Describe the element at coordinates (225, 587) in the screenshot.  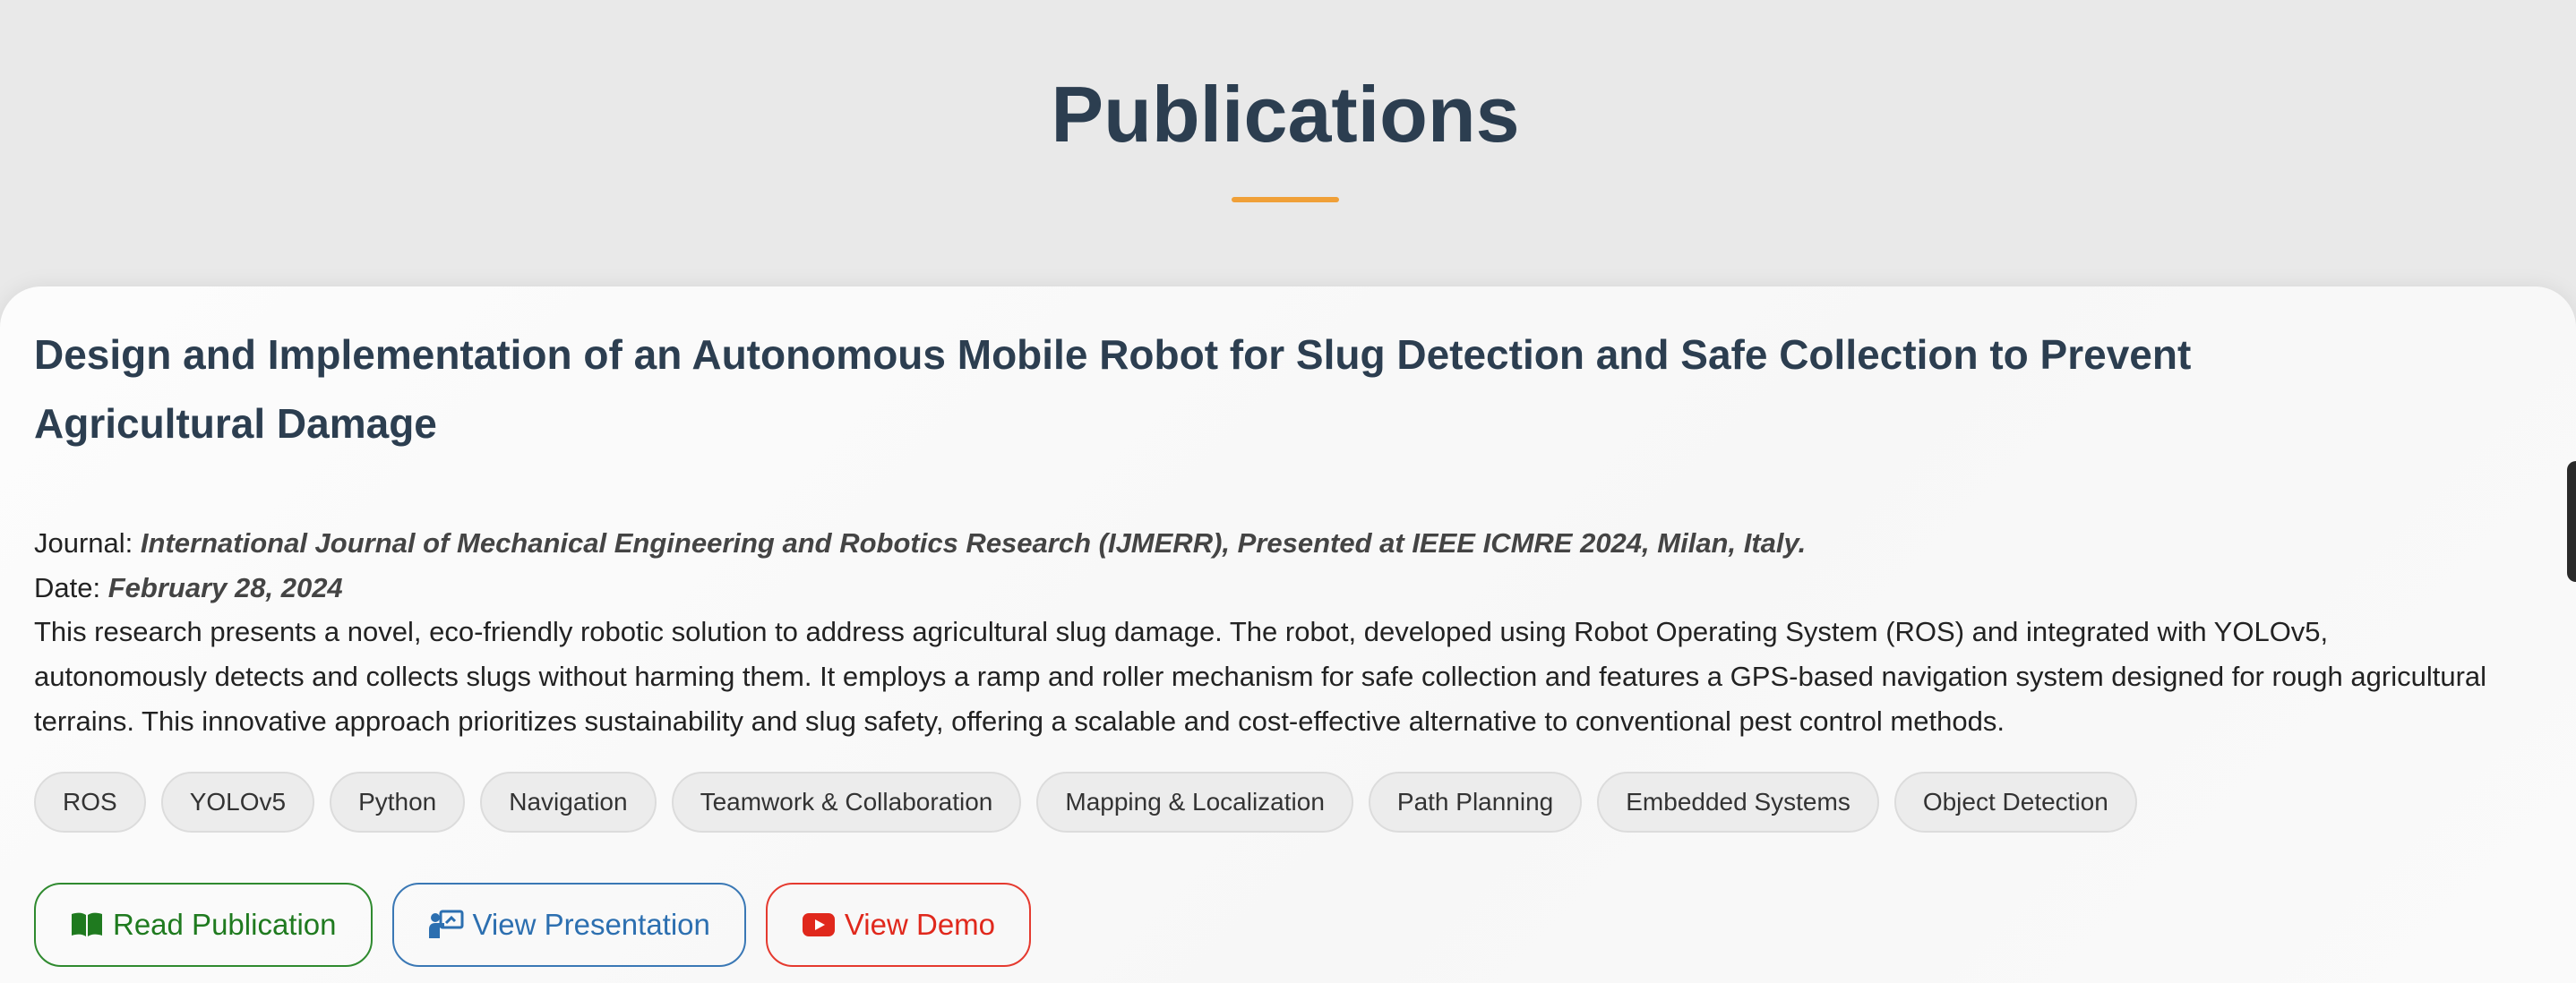
I see `date-value: February 28, 2024` at that location.